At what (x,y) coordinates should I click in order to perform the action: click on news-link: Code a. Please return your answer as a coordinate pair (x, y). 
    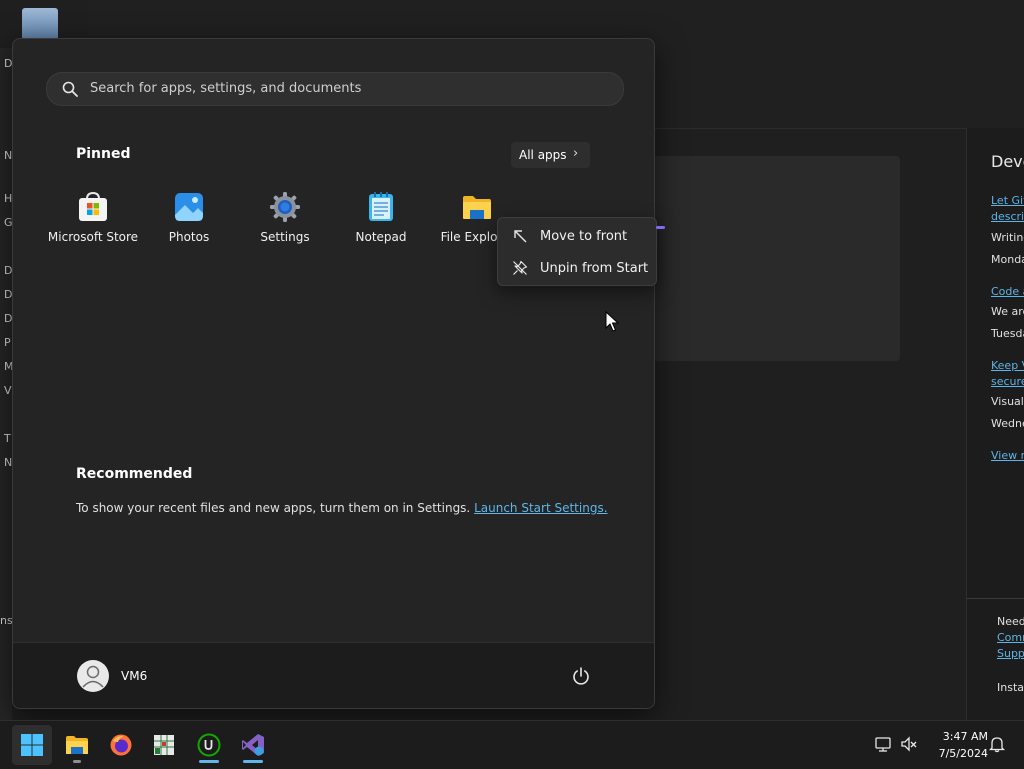
    Looking at the image, I should click on (1007, 291).